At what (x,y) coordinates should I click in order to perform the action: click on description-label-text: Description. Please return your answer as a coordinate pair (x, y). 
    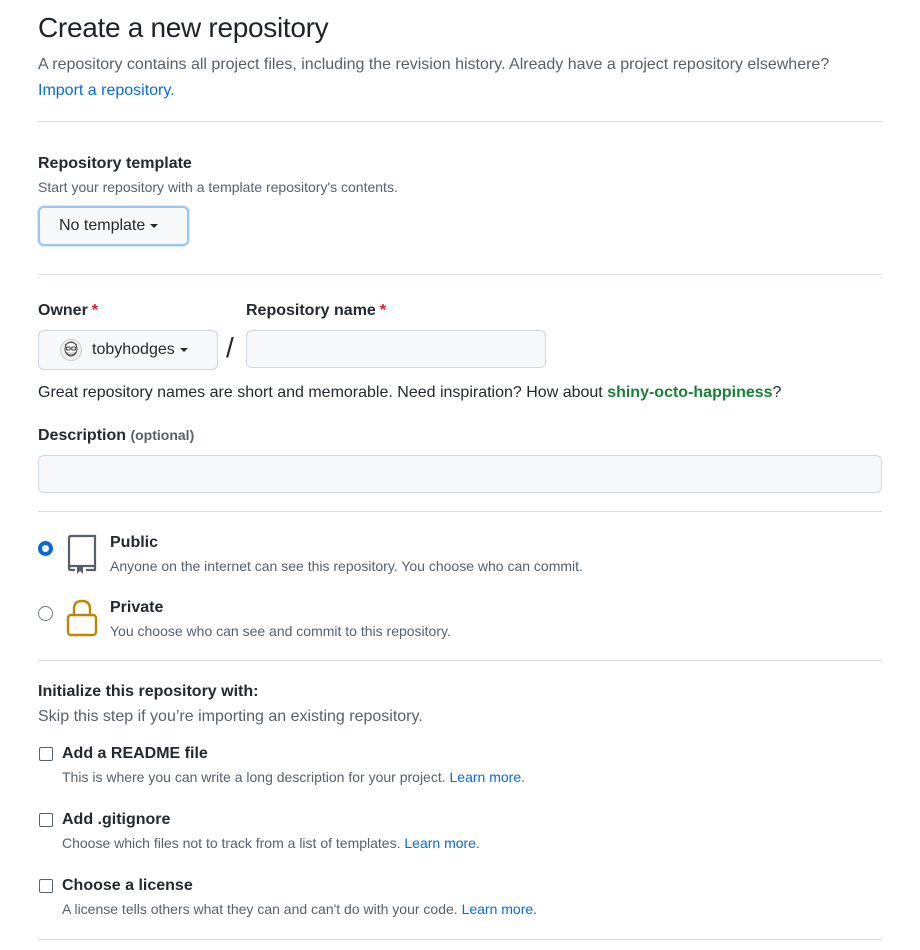
    Looking at the image, I should click on (82, 435).